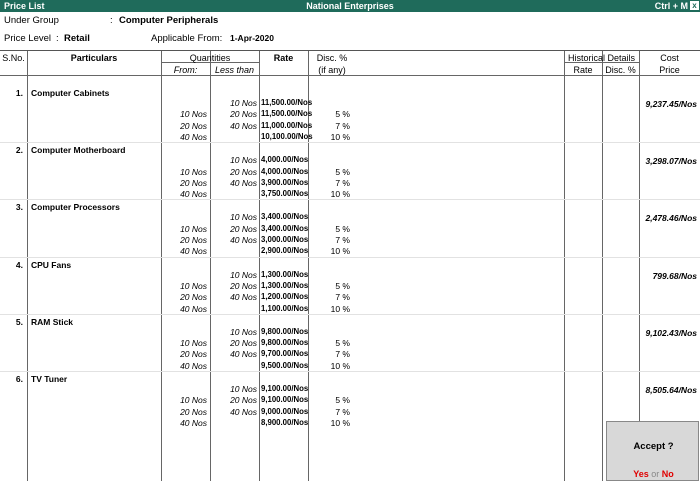 This screenshot has width=700, height=481. I want to click on header-bottom-line, so click(350, 75).